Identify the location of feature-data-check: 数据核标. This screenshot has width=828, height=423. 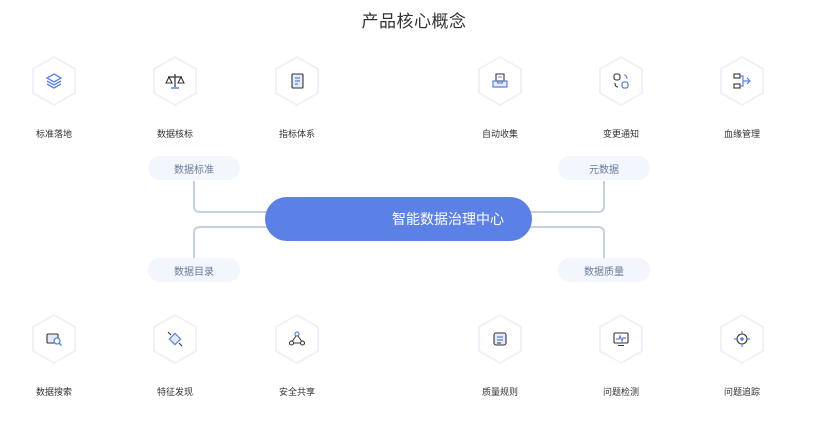
(175, 98).